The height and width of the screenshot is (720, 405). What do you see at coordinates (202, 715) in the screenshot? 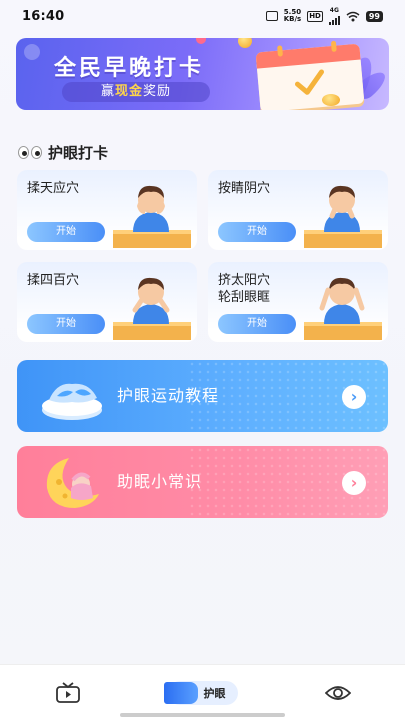
I see `home-indicator` at bounding box center [202, 715].